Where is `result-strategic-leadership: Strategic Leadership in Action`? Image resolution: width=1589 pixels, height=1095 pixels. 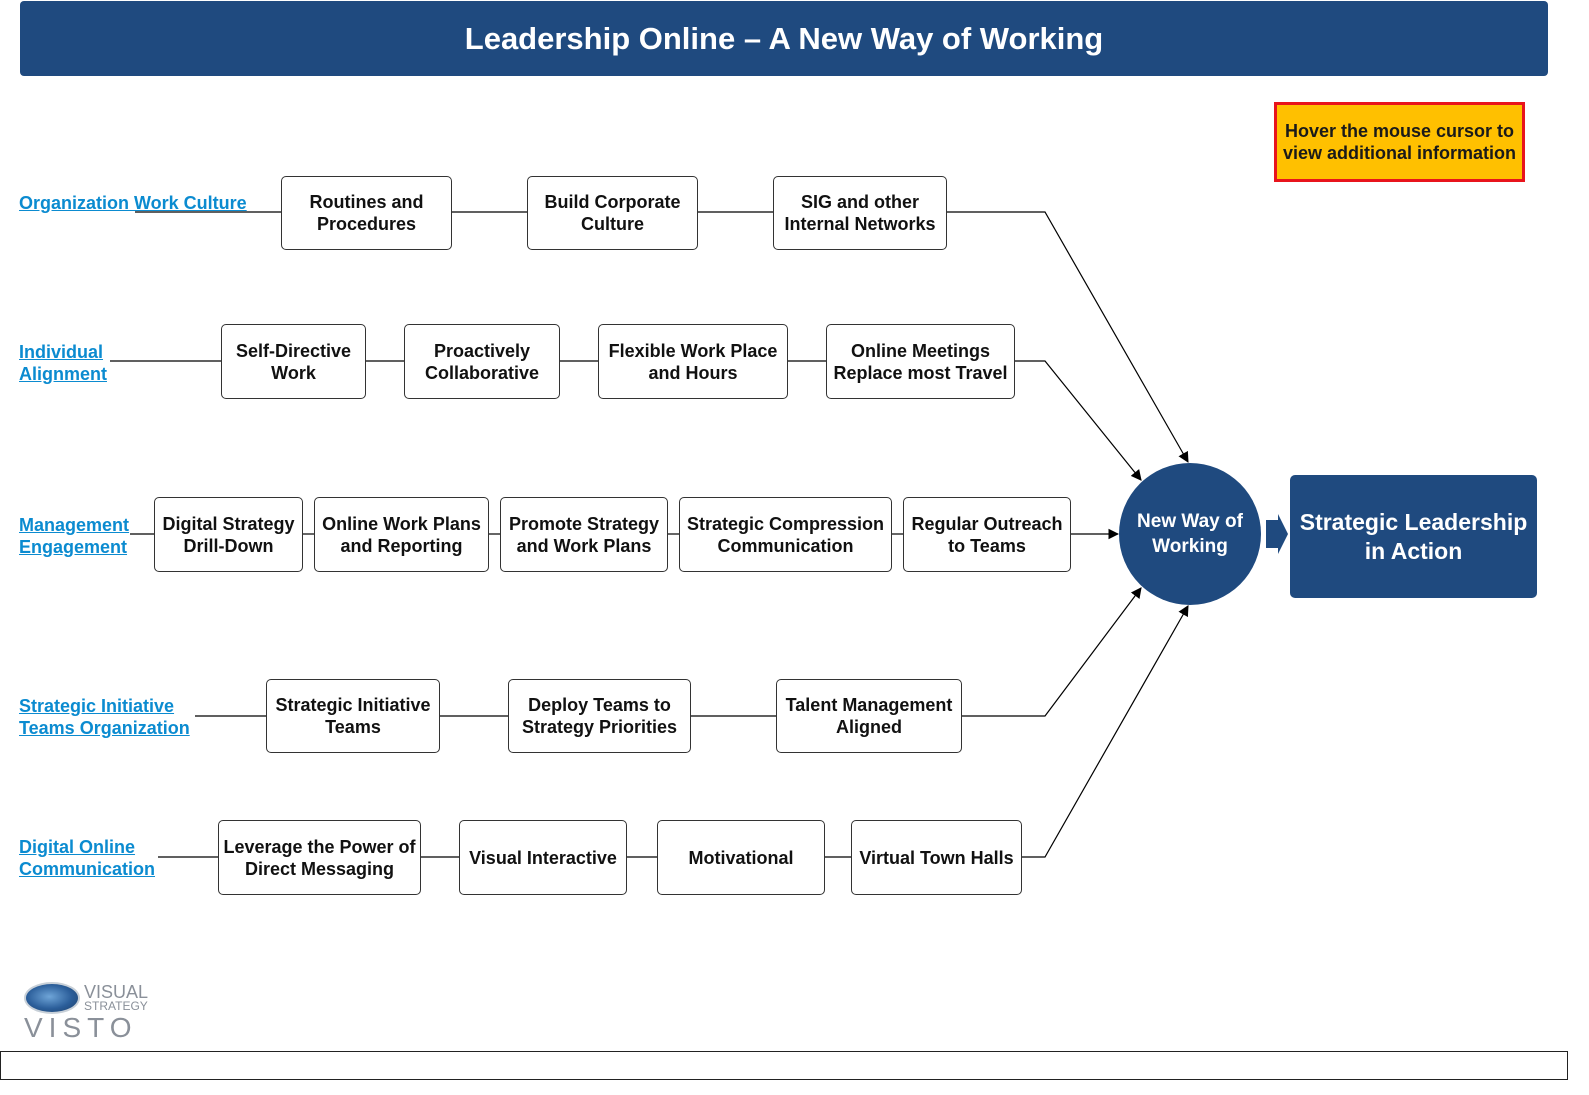 result-strategic-leadership: Strategic Leadership in Action is located at coordinates (1413, 536).